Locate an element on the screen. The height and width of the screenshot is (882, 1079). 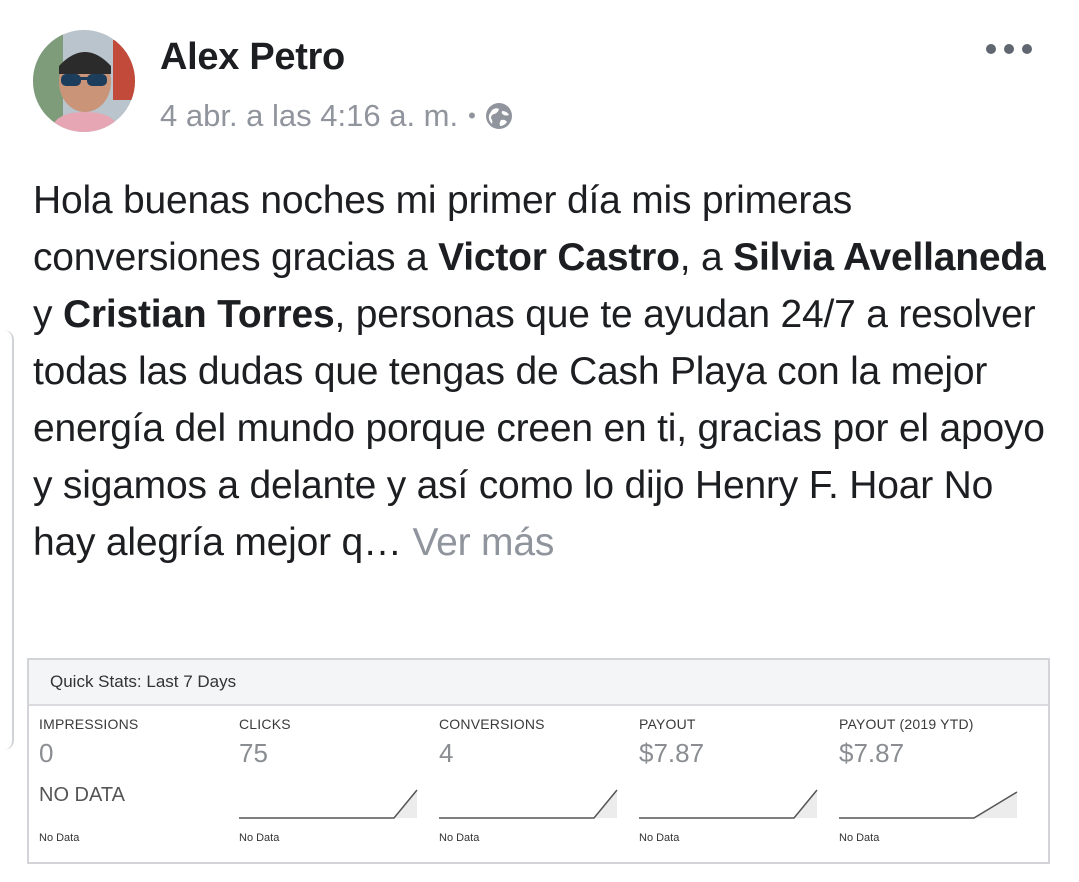
post-meta: 4 abr. a las 4:16 a. m. • is located at coordinates (337, 116).